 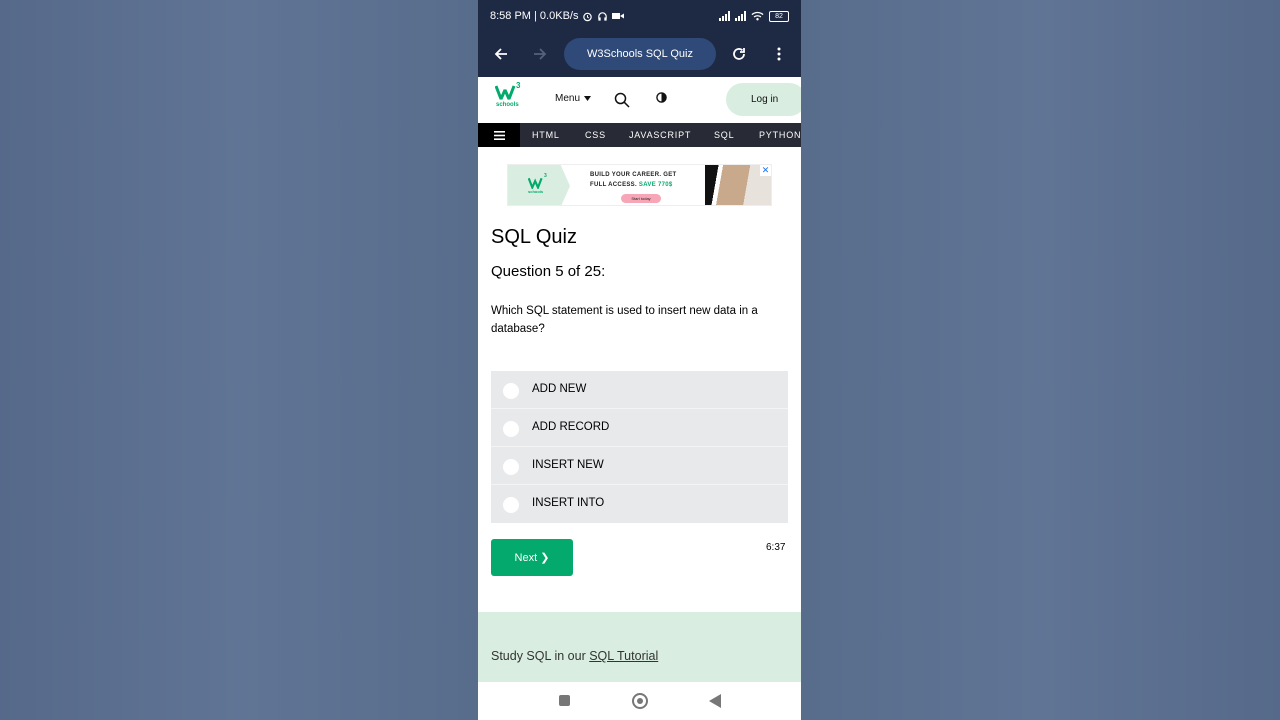 I want to click on back-arrow-icon, so click(x=501, y=54).